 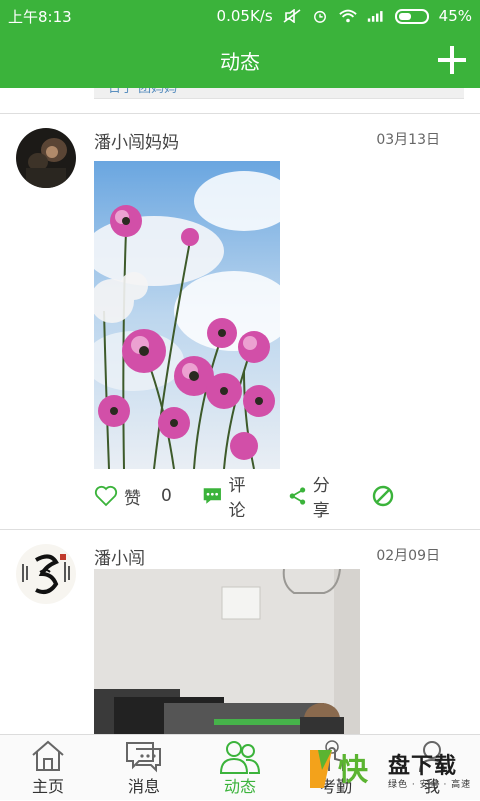 What do you see at coordinates (297, 496) in the screenshot?
I see `share-icon` at bounding box center [297, 496].